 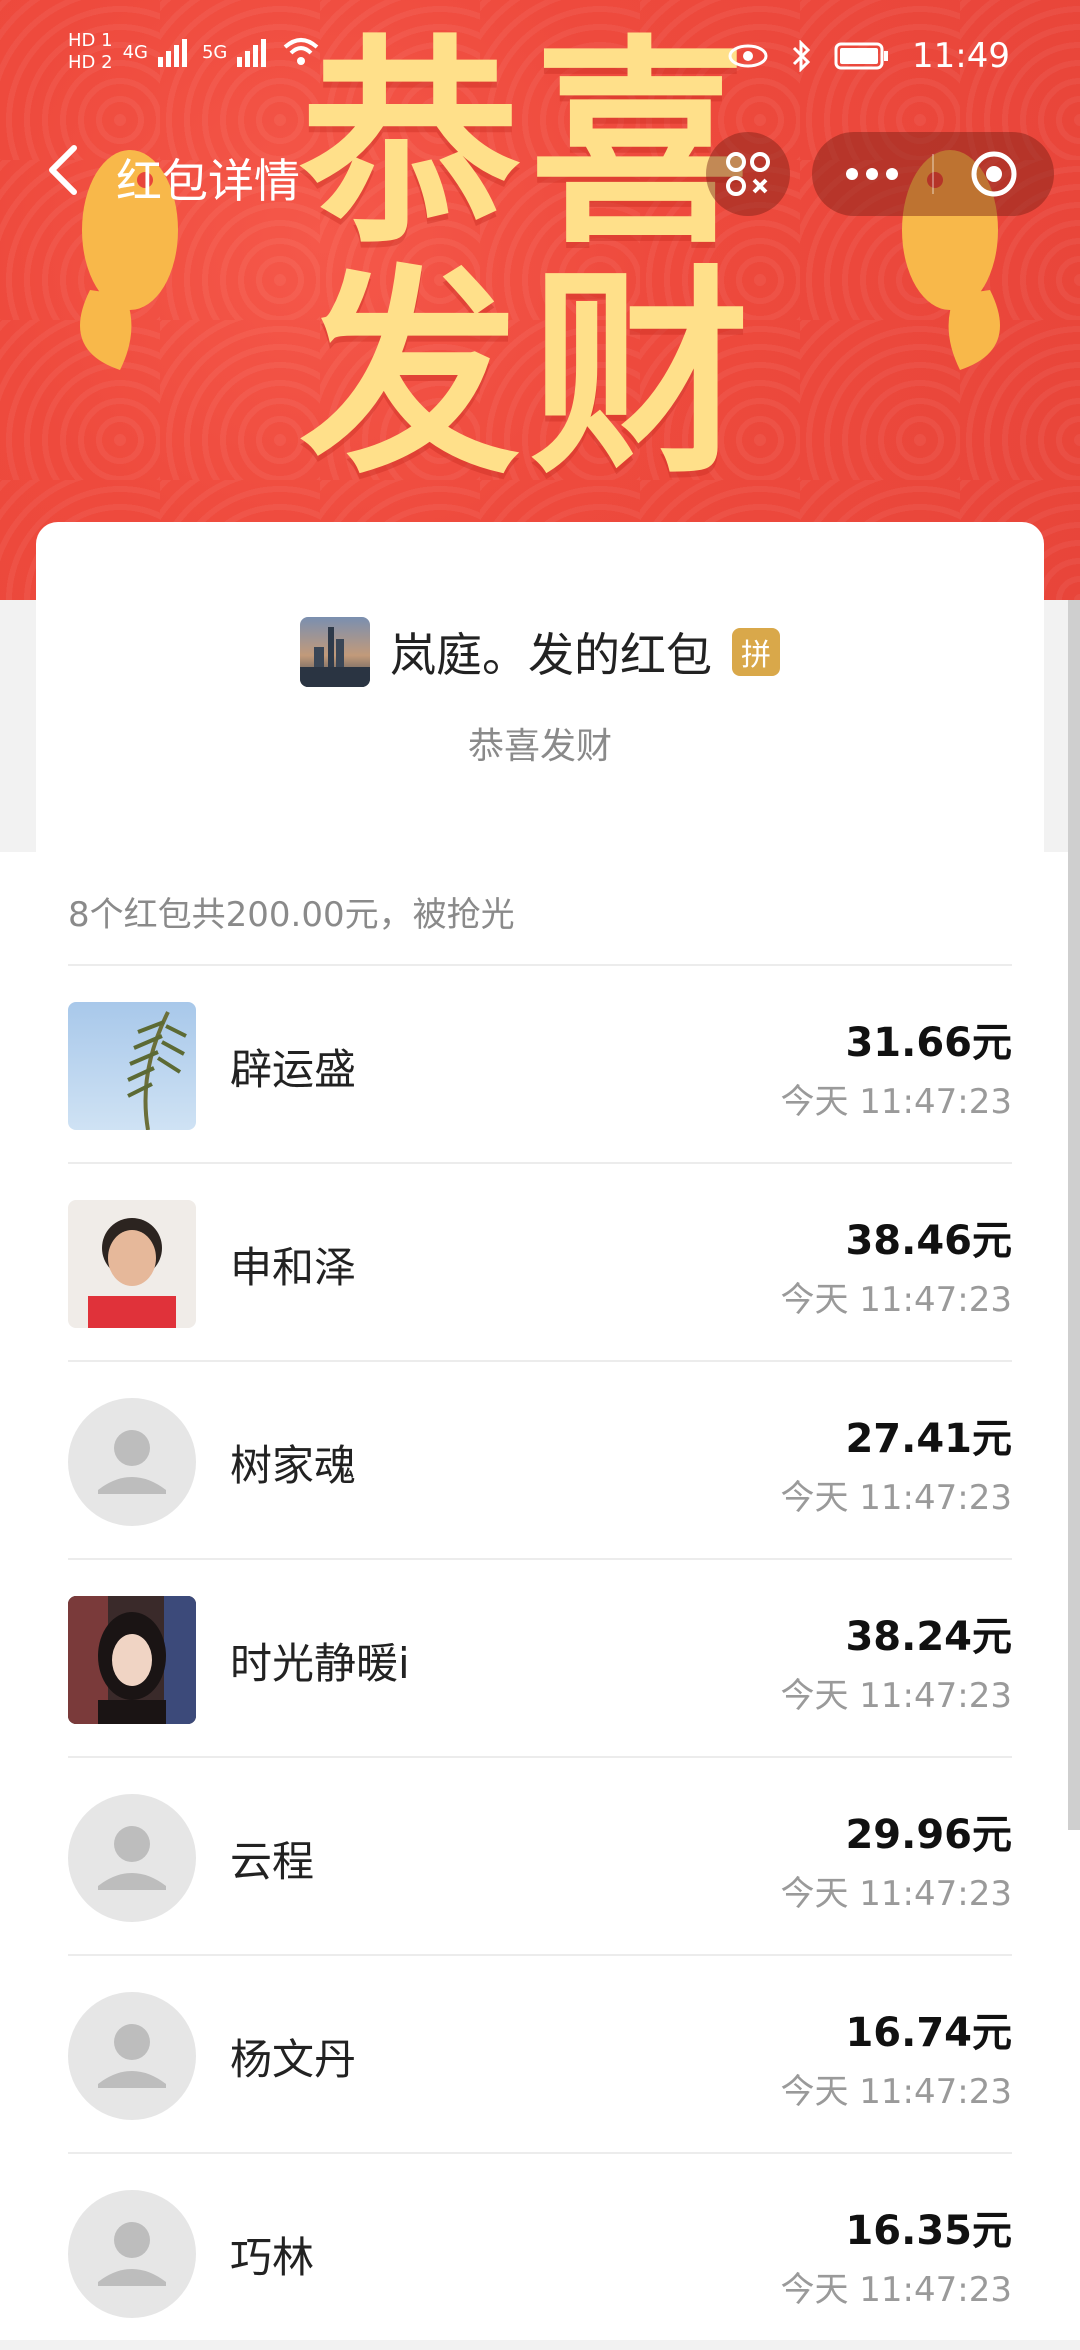 I want to click on list-item: 树家魂 27.41元 今天 11:47:23, so click(x=540, y=1460).